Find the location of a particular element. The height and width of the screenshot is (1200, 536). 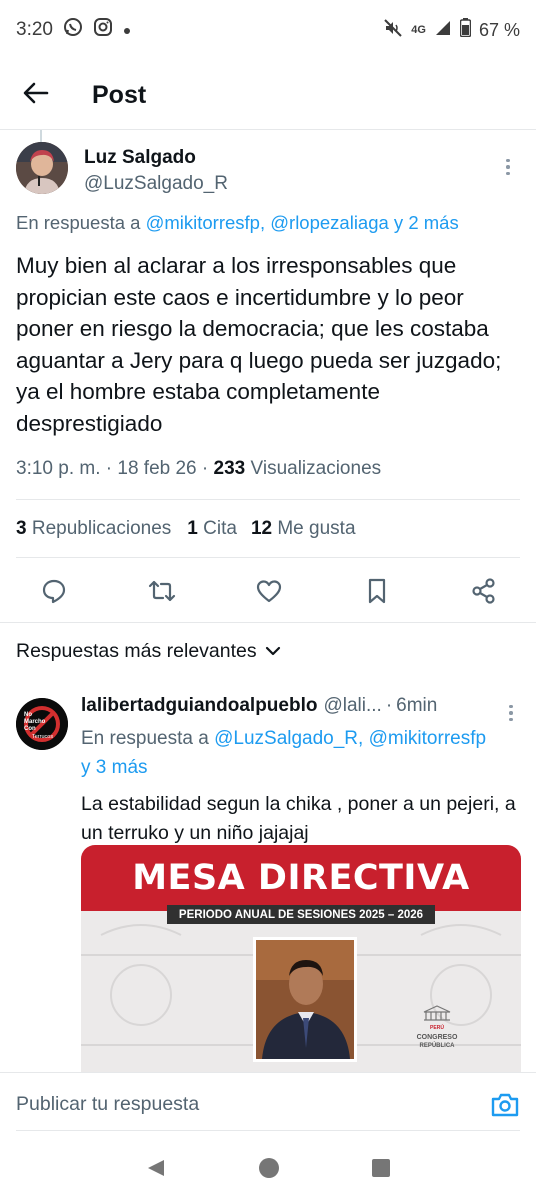

reply-time: 6min is located at coordinates (417, 705).